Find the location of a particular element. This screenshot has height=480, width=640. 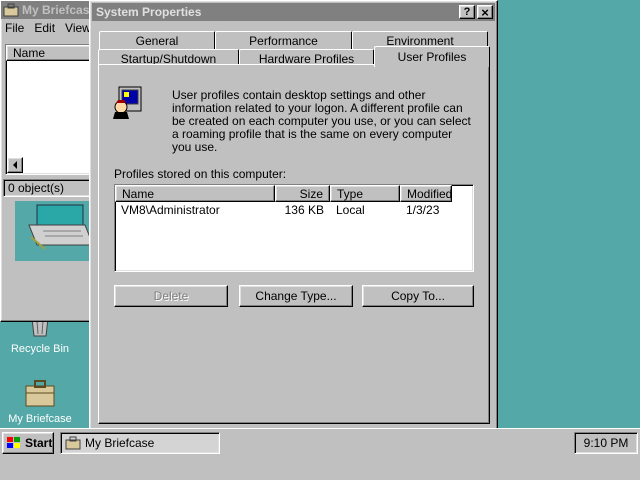

profile-name: VM8\Administrator is located at coordinates (170, 210).